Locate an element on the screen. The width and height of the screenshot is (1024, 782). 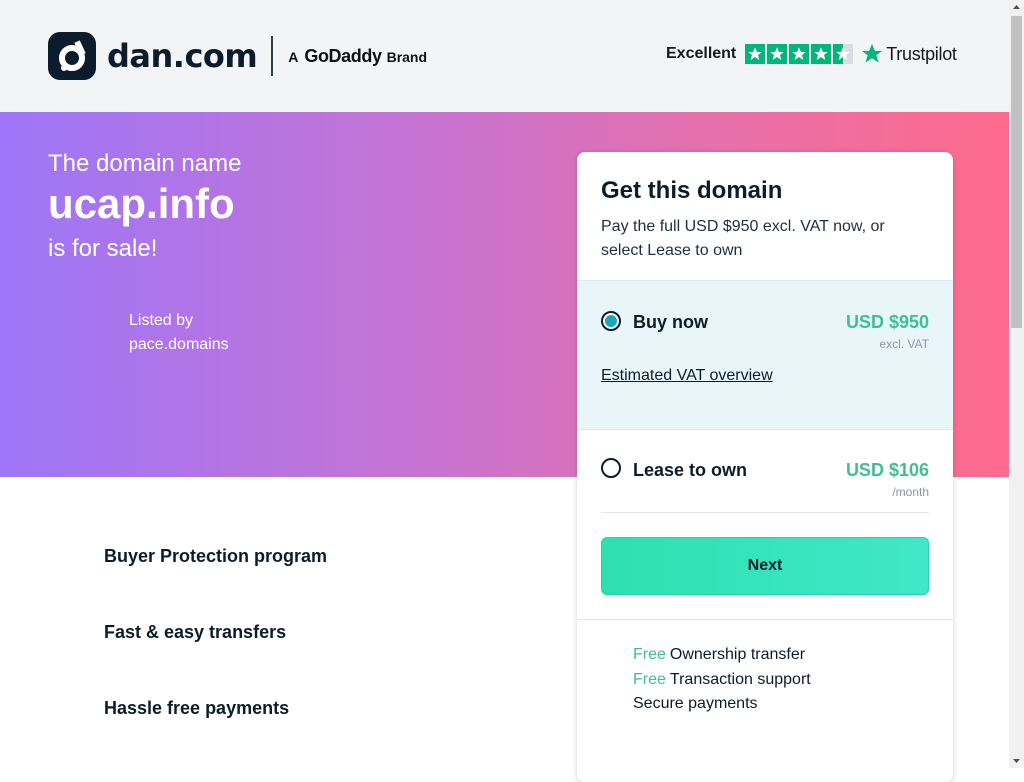
brand-suffix: Brand is located at coordinates (407, 56).